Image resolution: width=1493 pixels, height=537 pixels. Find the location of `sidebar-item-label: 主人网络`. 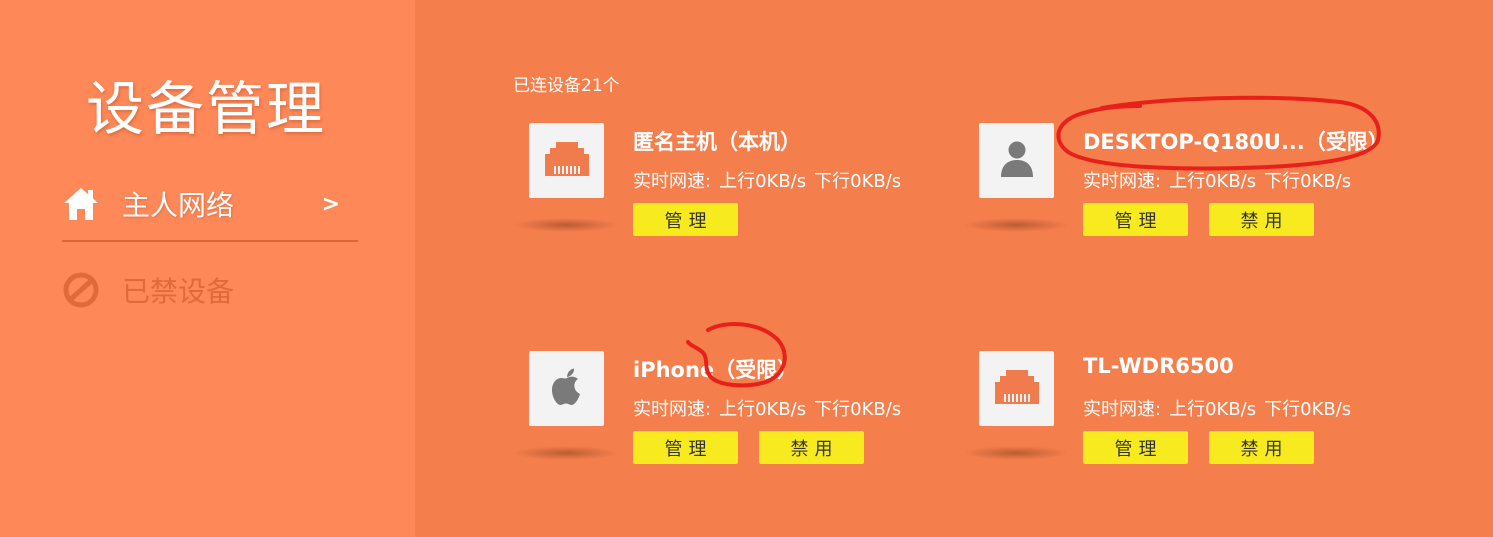

sidebar-item-label: 主人网络 is located at coordinates (178, 205).